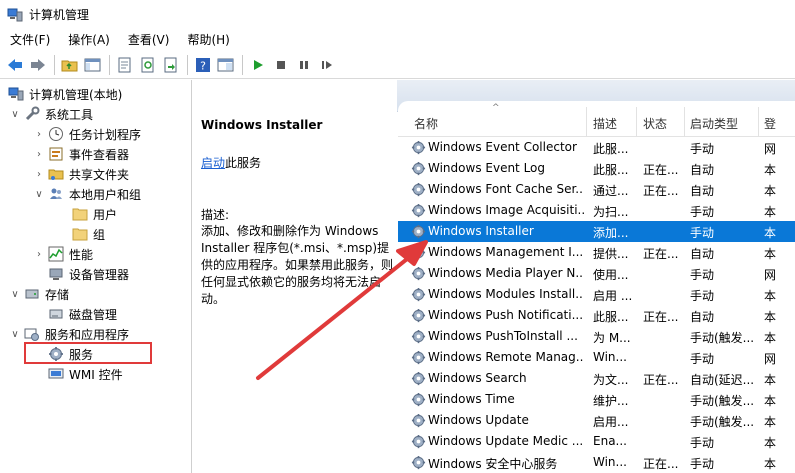 Image resolution: width=795 pixels, height=473 pixels. I want to click on table-row: Windows 安全中心服务 Win... 正在... 手动 本, so click(596, 462).